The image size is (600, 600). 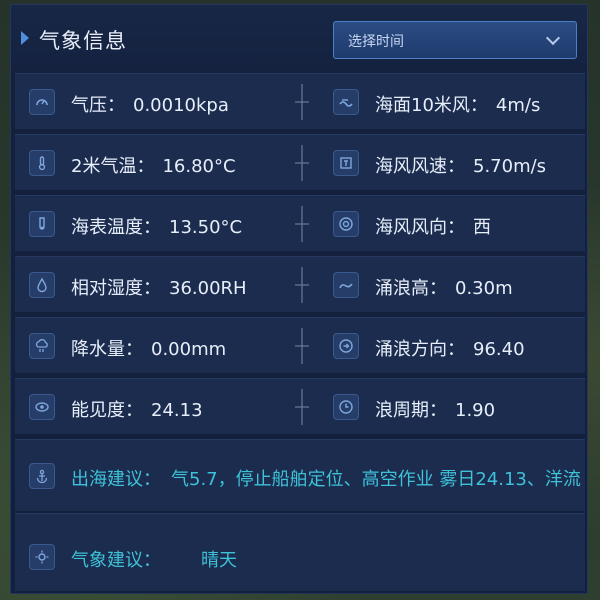 I want to click on info-item-precipitation: 降水量： 0.00mm, so click(x=151, y=346).